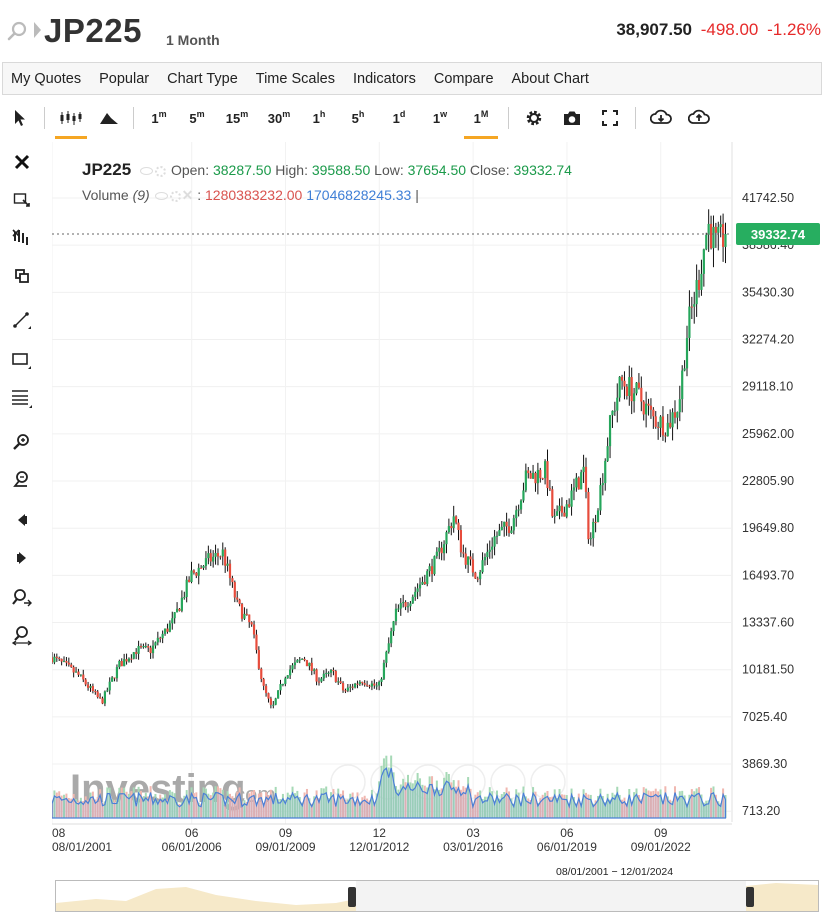 The image size is (835, 920). I want to click on period-label: 1 Month, so click(193, 40).